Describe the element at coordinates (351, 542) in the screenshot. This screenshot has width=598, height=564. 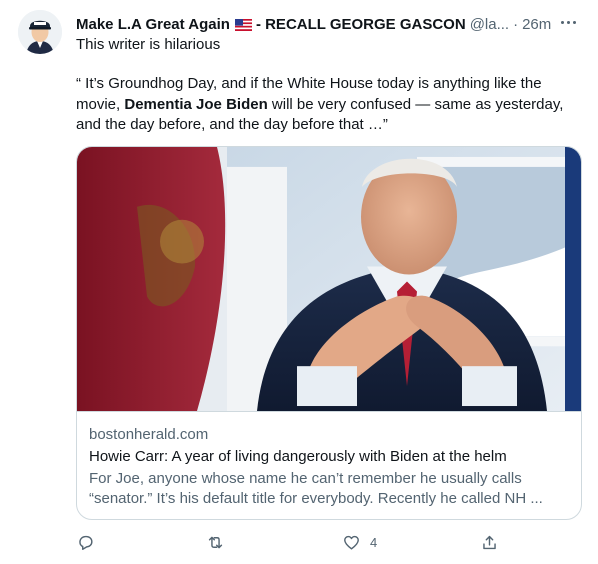
I see `heart-icon` at that location.